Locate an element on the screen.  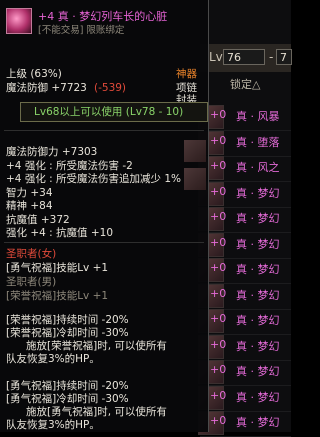
lock-sort-header: 锁定△ is located at coordinates (245, 84).